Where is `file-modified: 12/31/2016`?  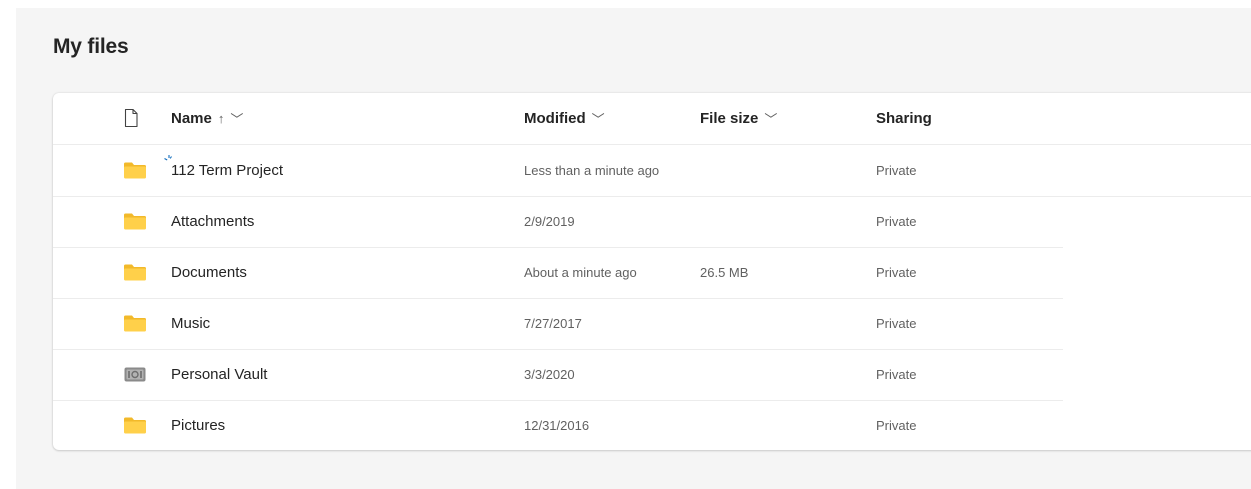
file-modified: 12/31/2016 is located at coordinates (557, 425).